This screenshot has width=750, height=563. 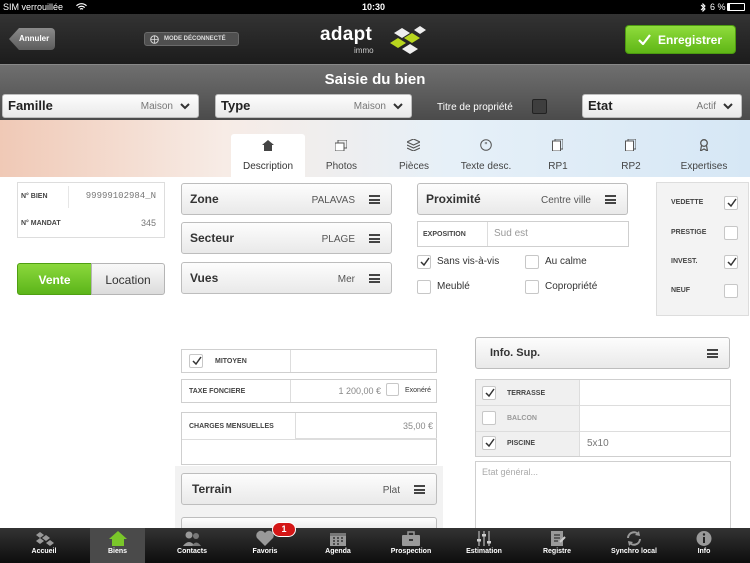 What do you see at coordinates (731, 203) in the screenshot?
I see `vedette-checkbox` at bounding box center [731, 203].